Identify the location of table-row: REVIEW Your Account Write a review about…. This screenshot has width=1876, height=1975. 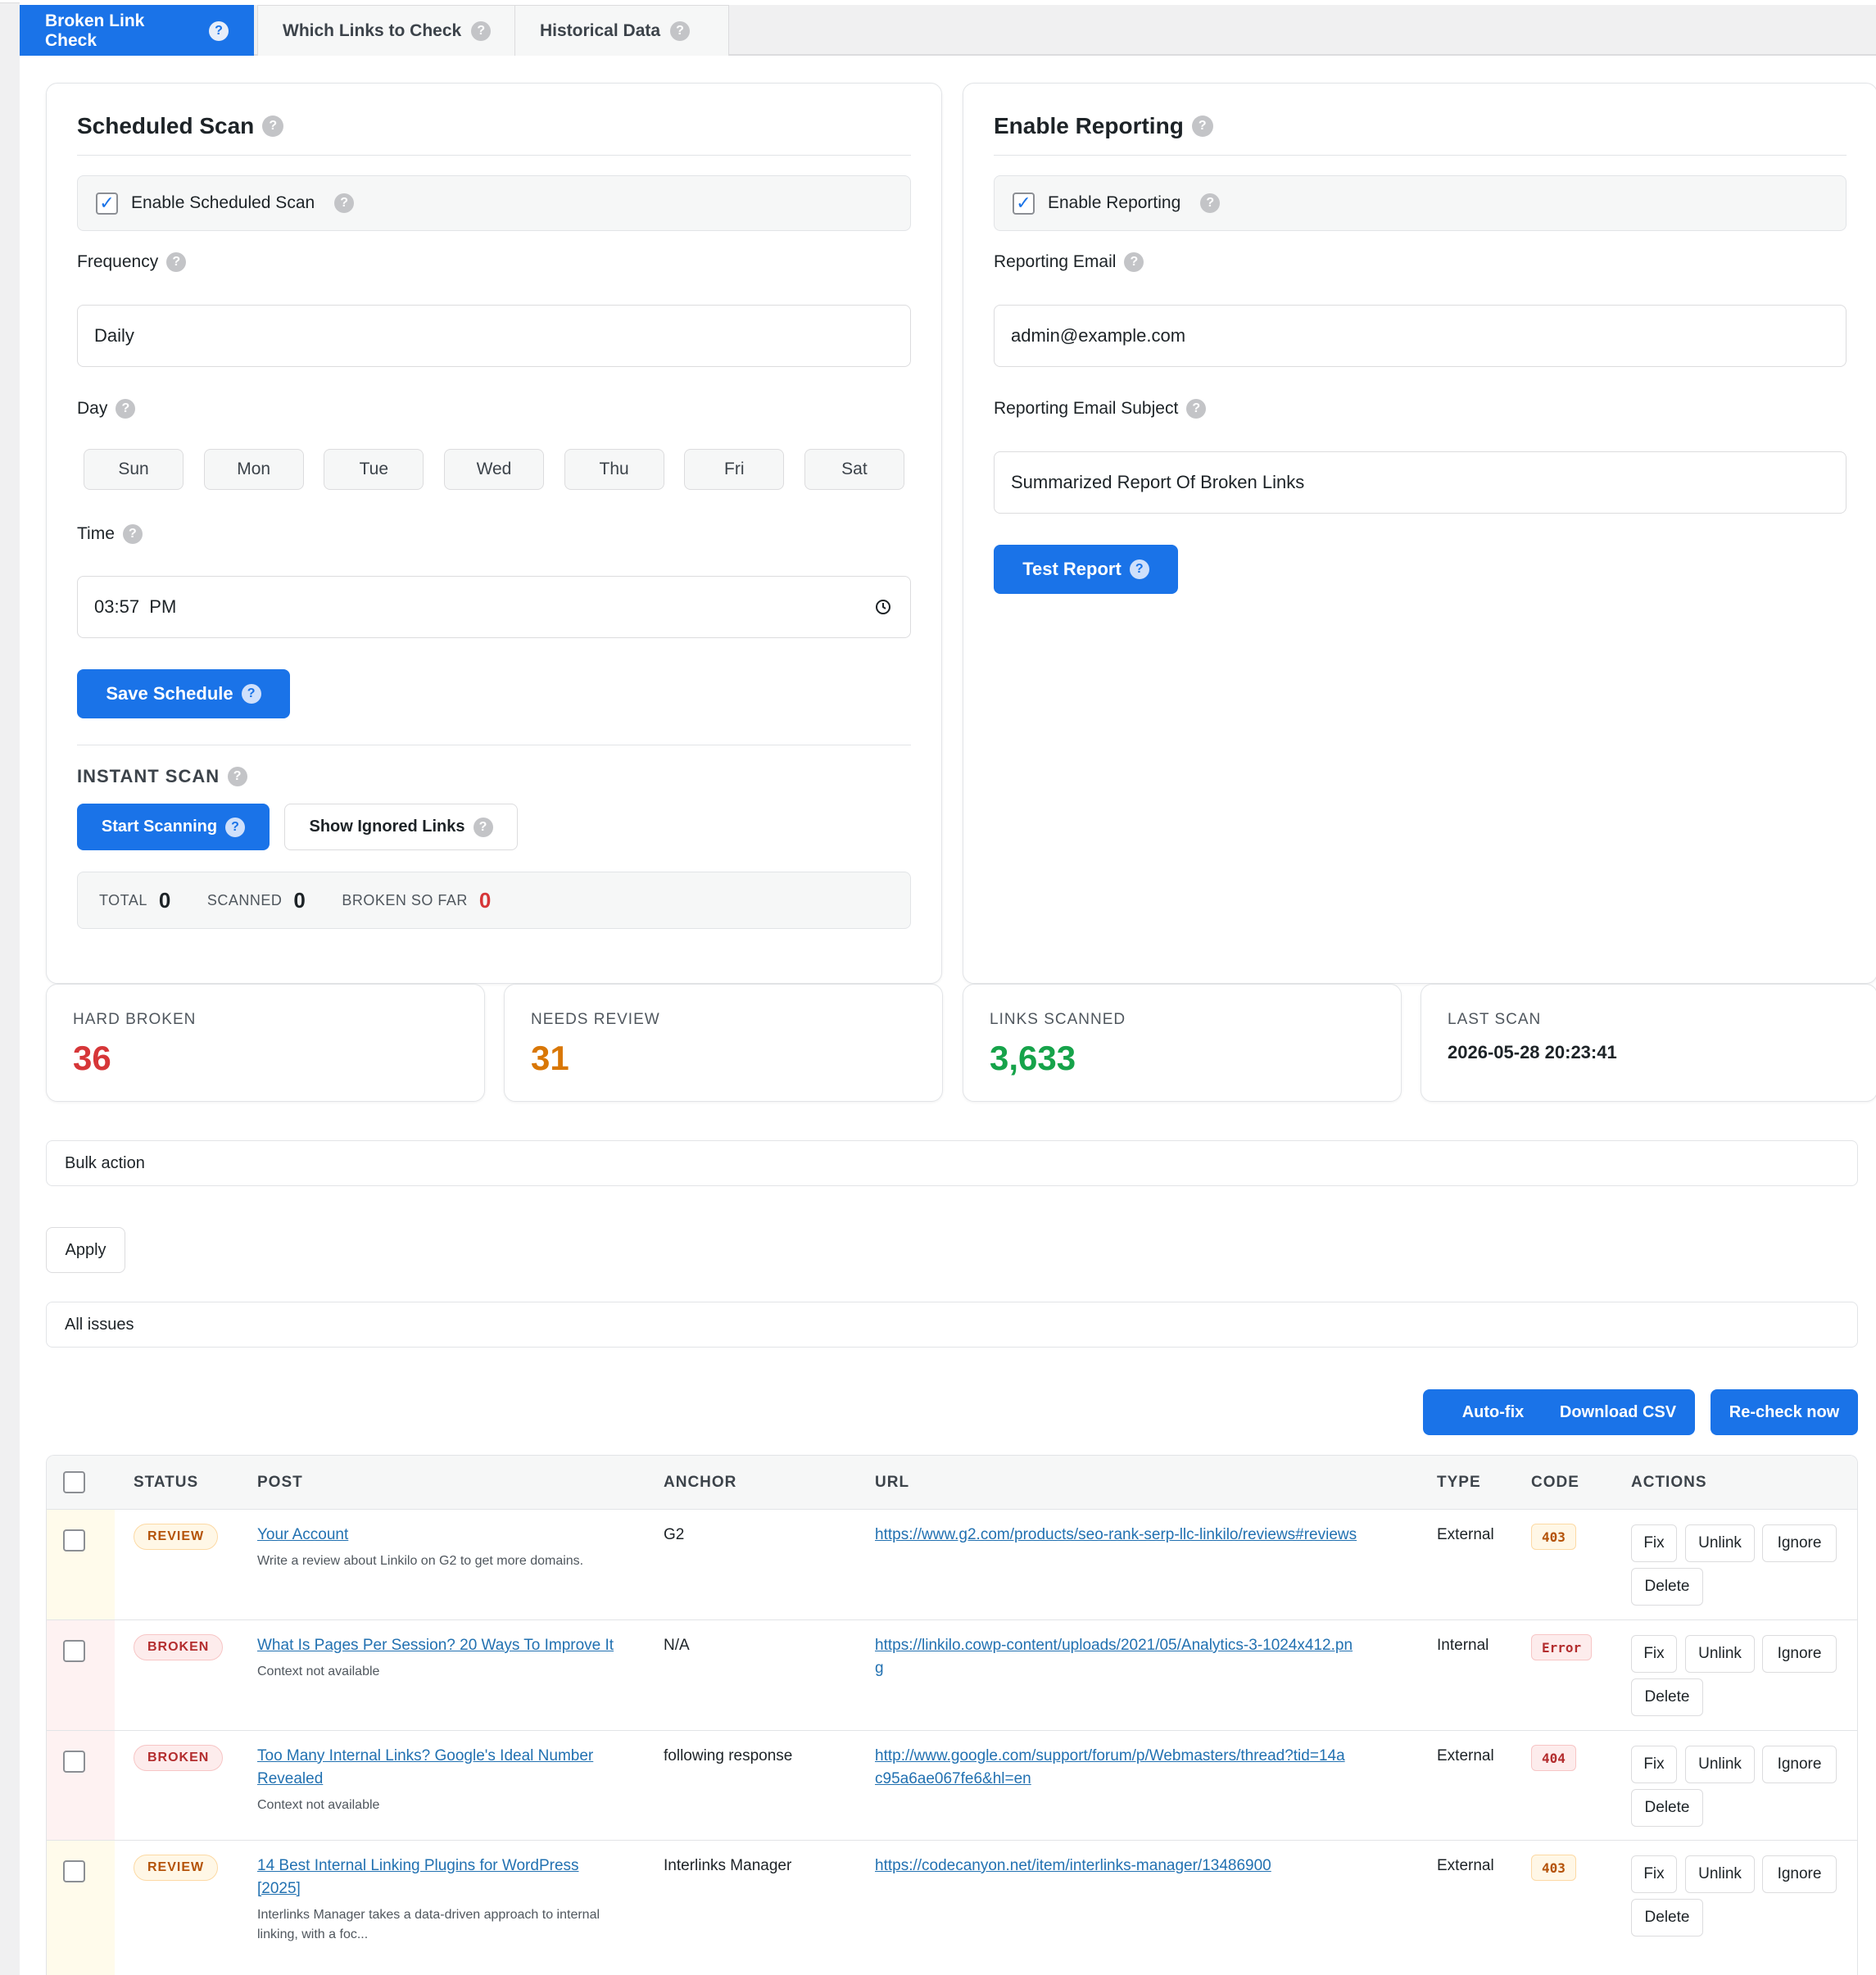
(952, 1565).